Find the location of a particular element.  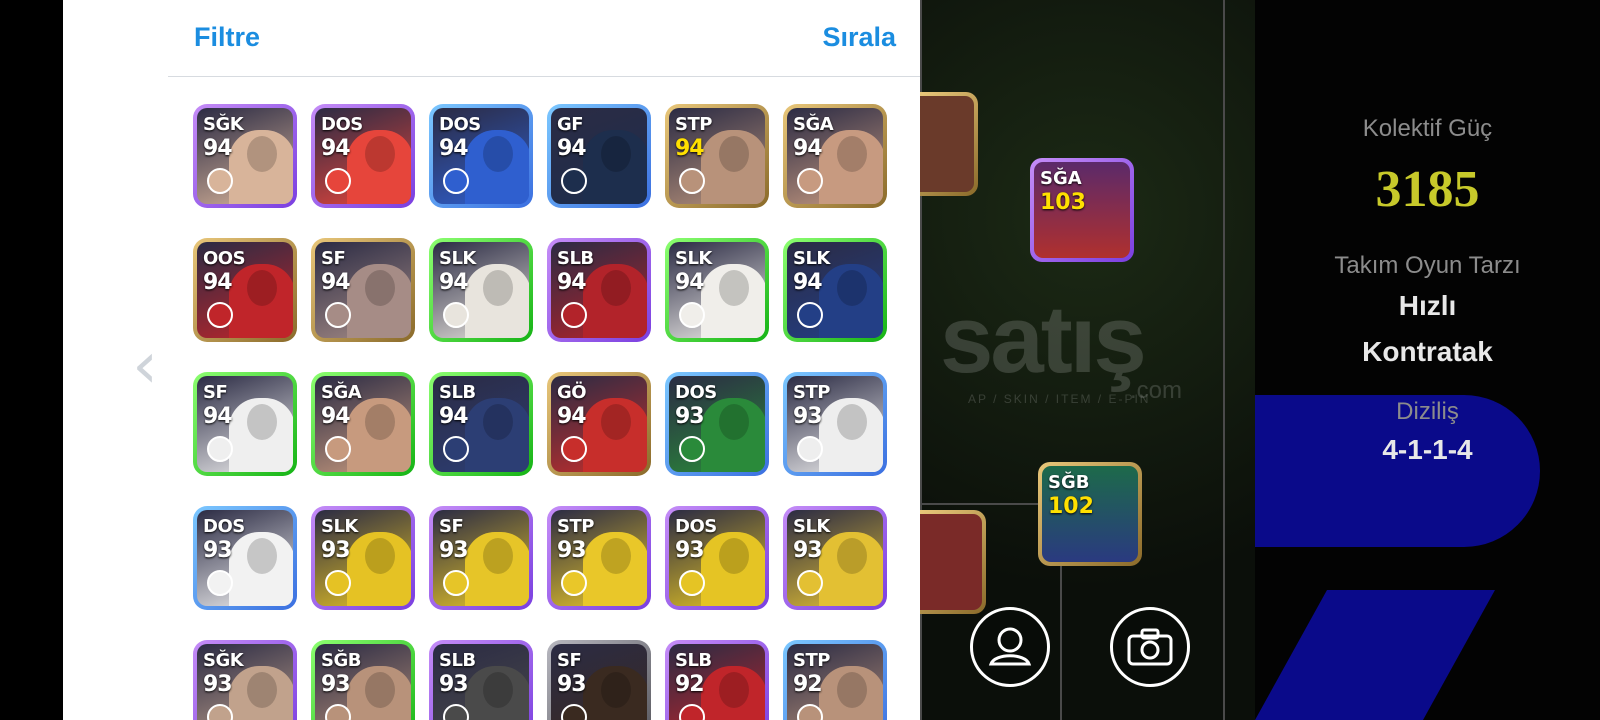

player-card: STP 94 is located at coordinates (717, 156).